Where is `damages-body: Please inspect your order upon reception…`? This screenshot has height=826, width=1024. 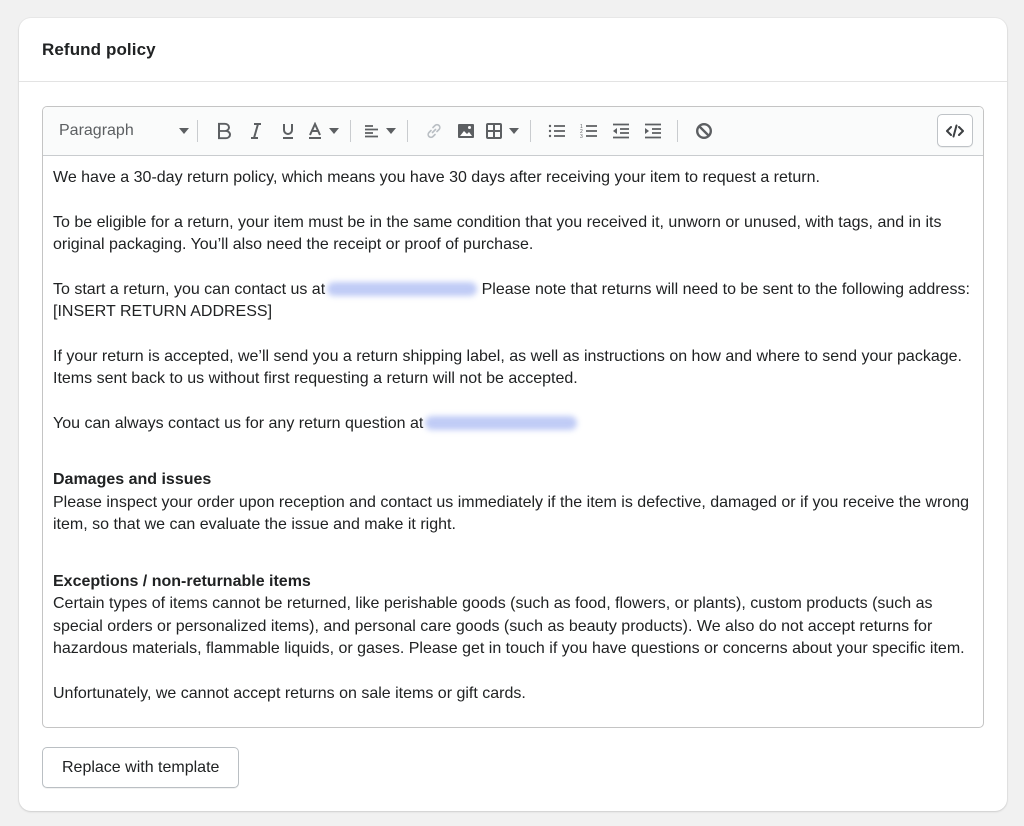 damages-body: Please inspect your order upon reception… is located at coordinates (511, 513).